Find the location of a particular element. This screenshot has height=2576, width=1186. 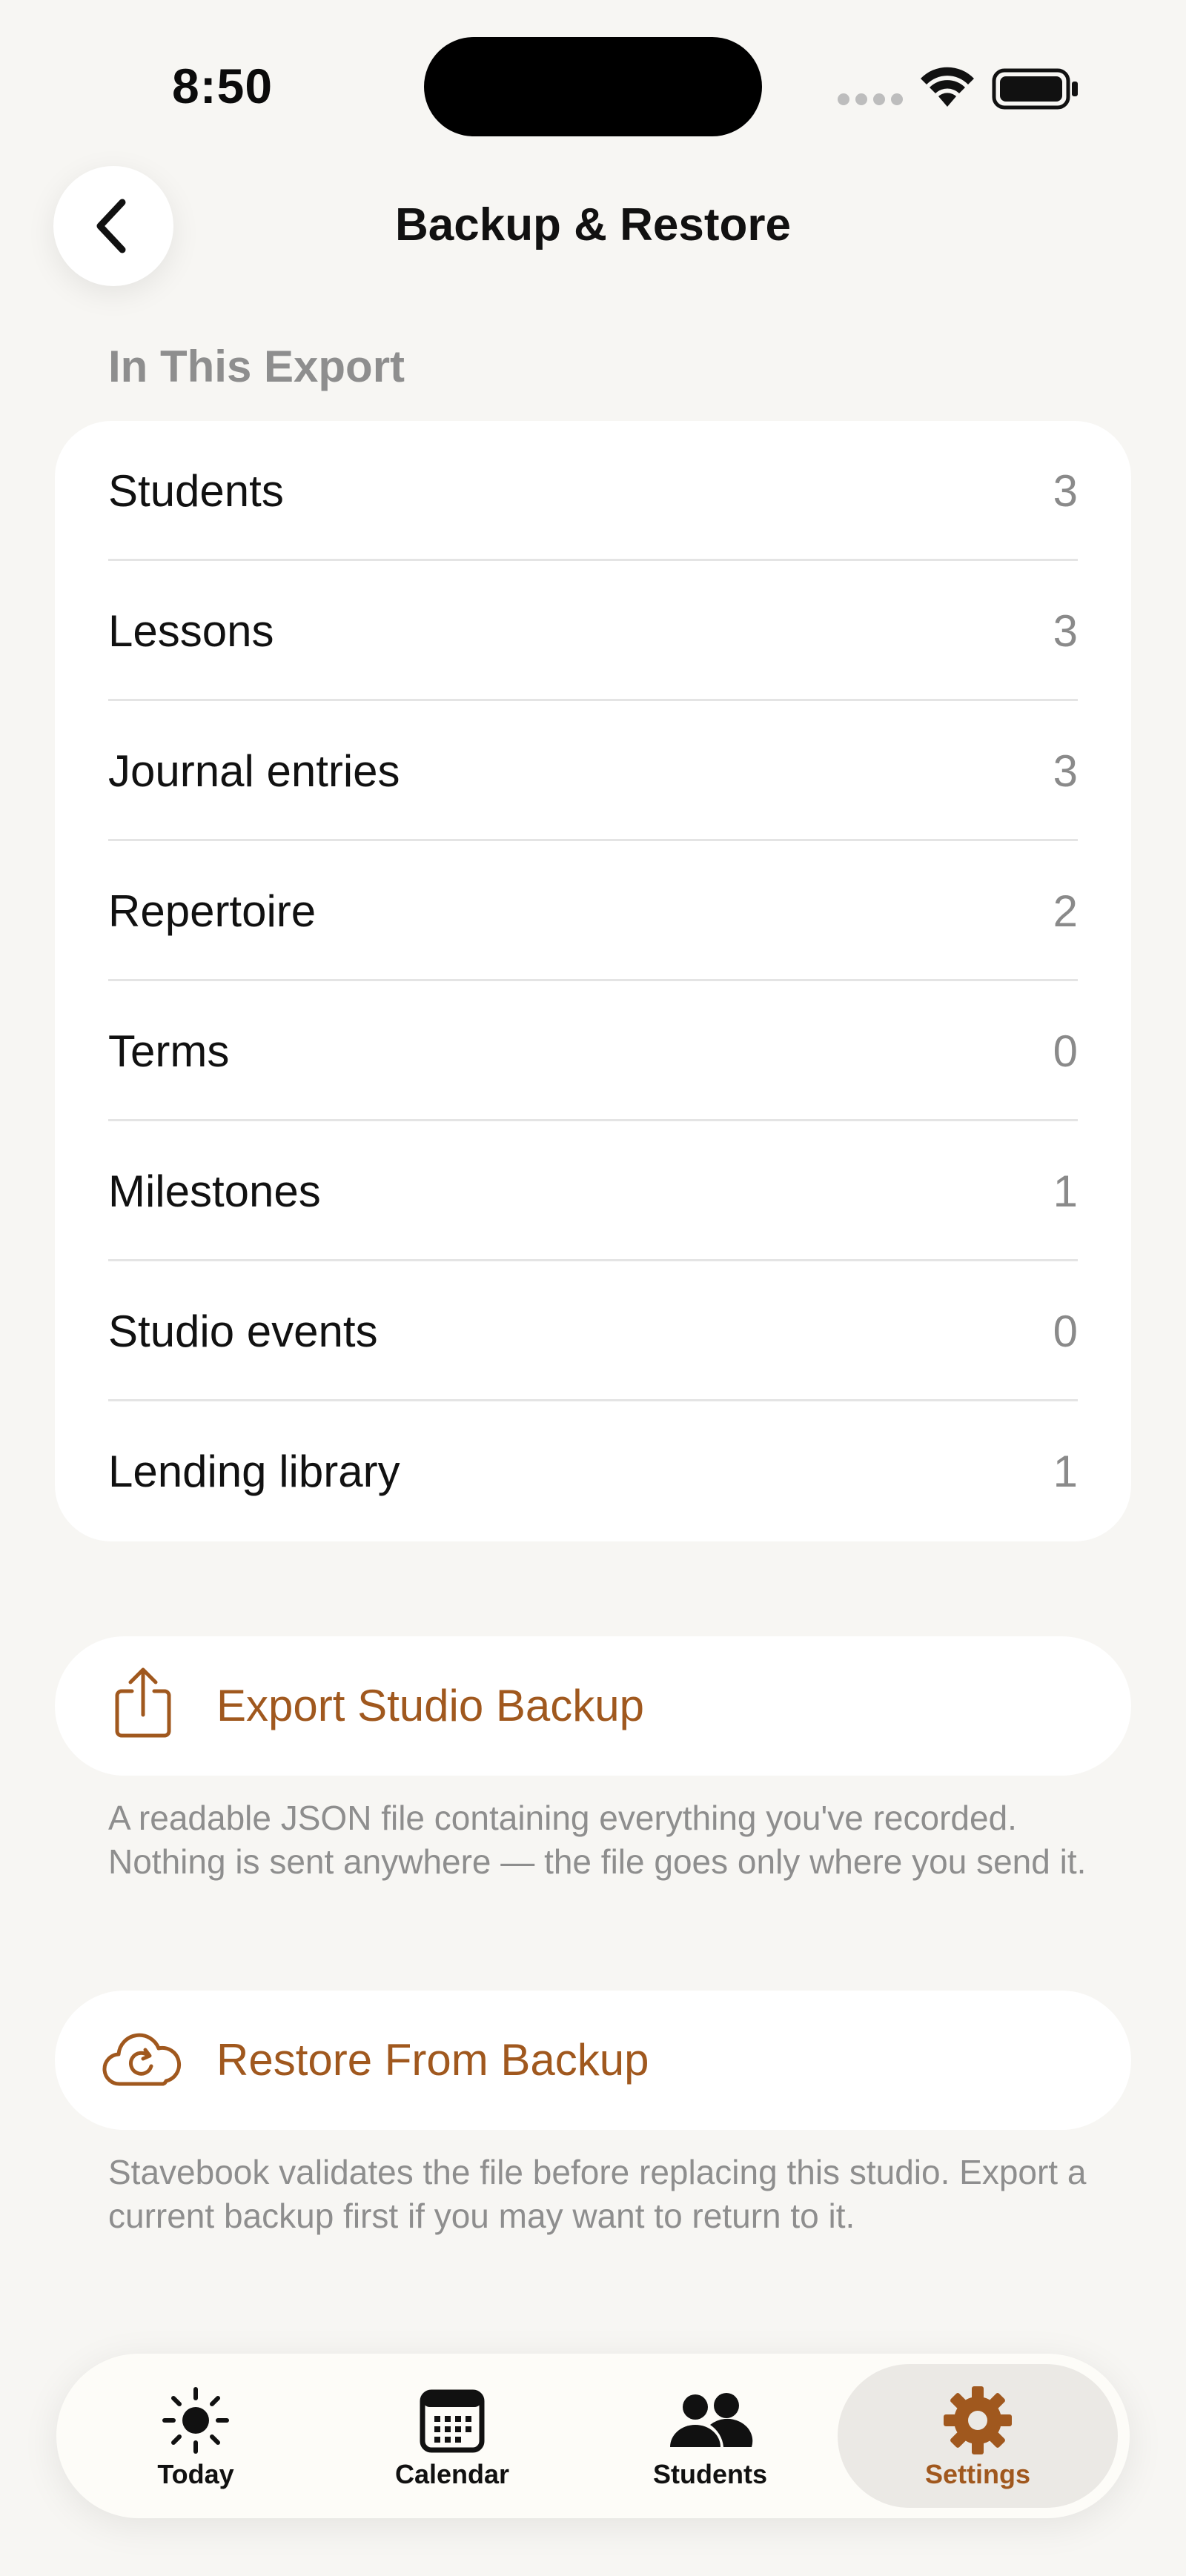

row-label: Students is located at coordinates (196, 491).